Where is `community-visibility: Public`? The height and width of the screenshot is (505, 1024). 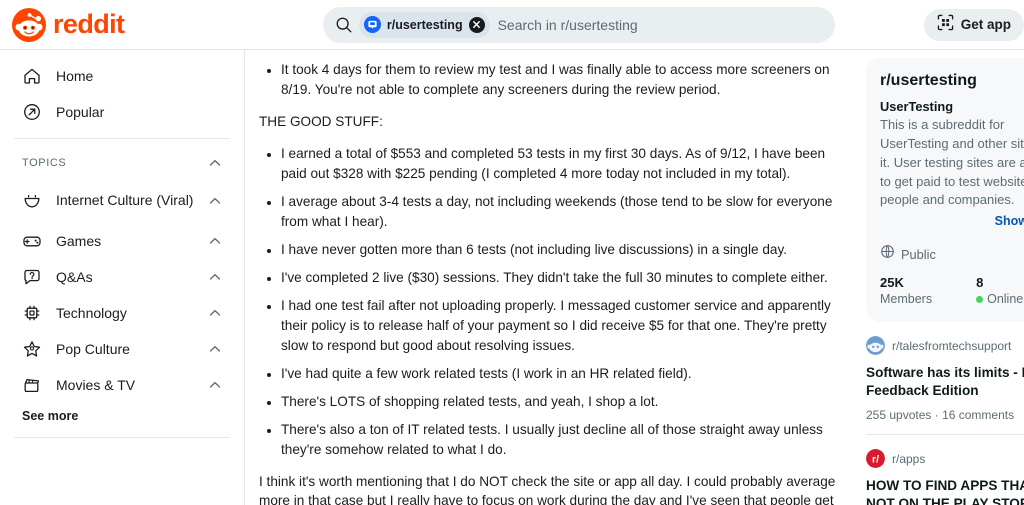 community-visibility: Public is located at coordinates (952, 254).